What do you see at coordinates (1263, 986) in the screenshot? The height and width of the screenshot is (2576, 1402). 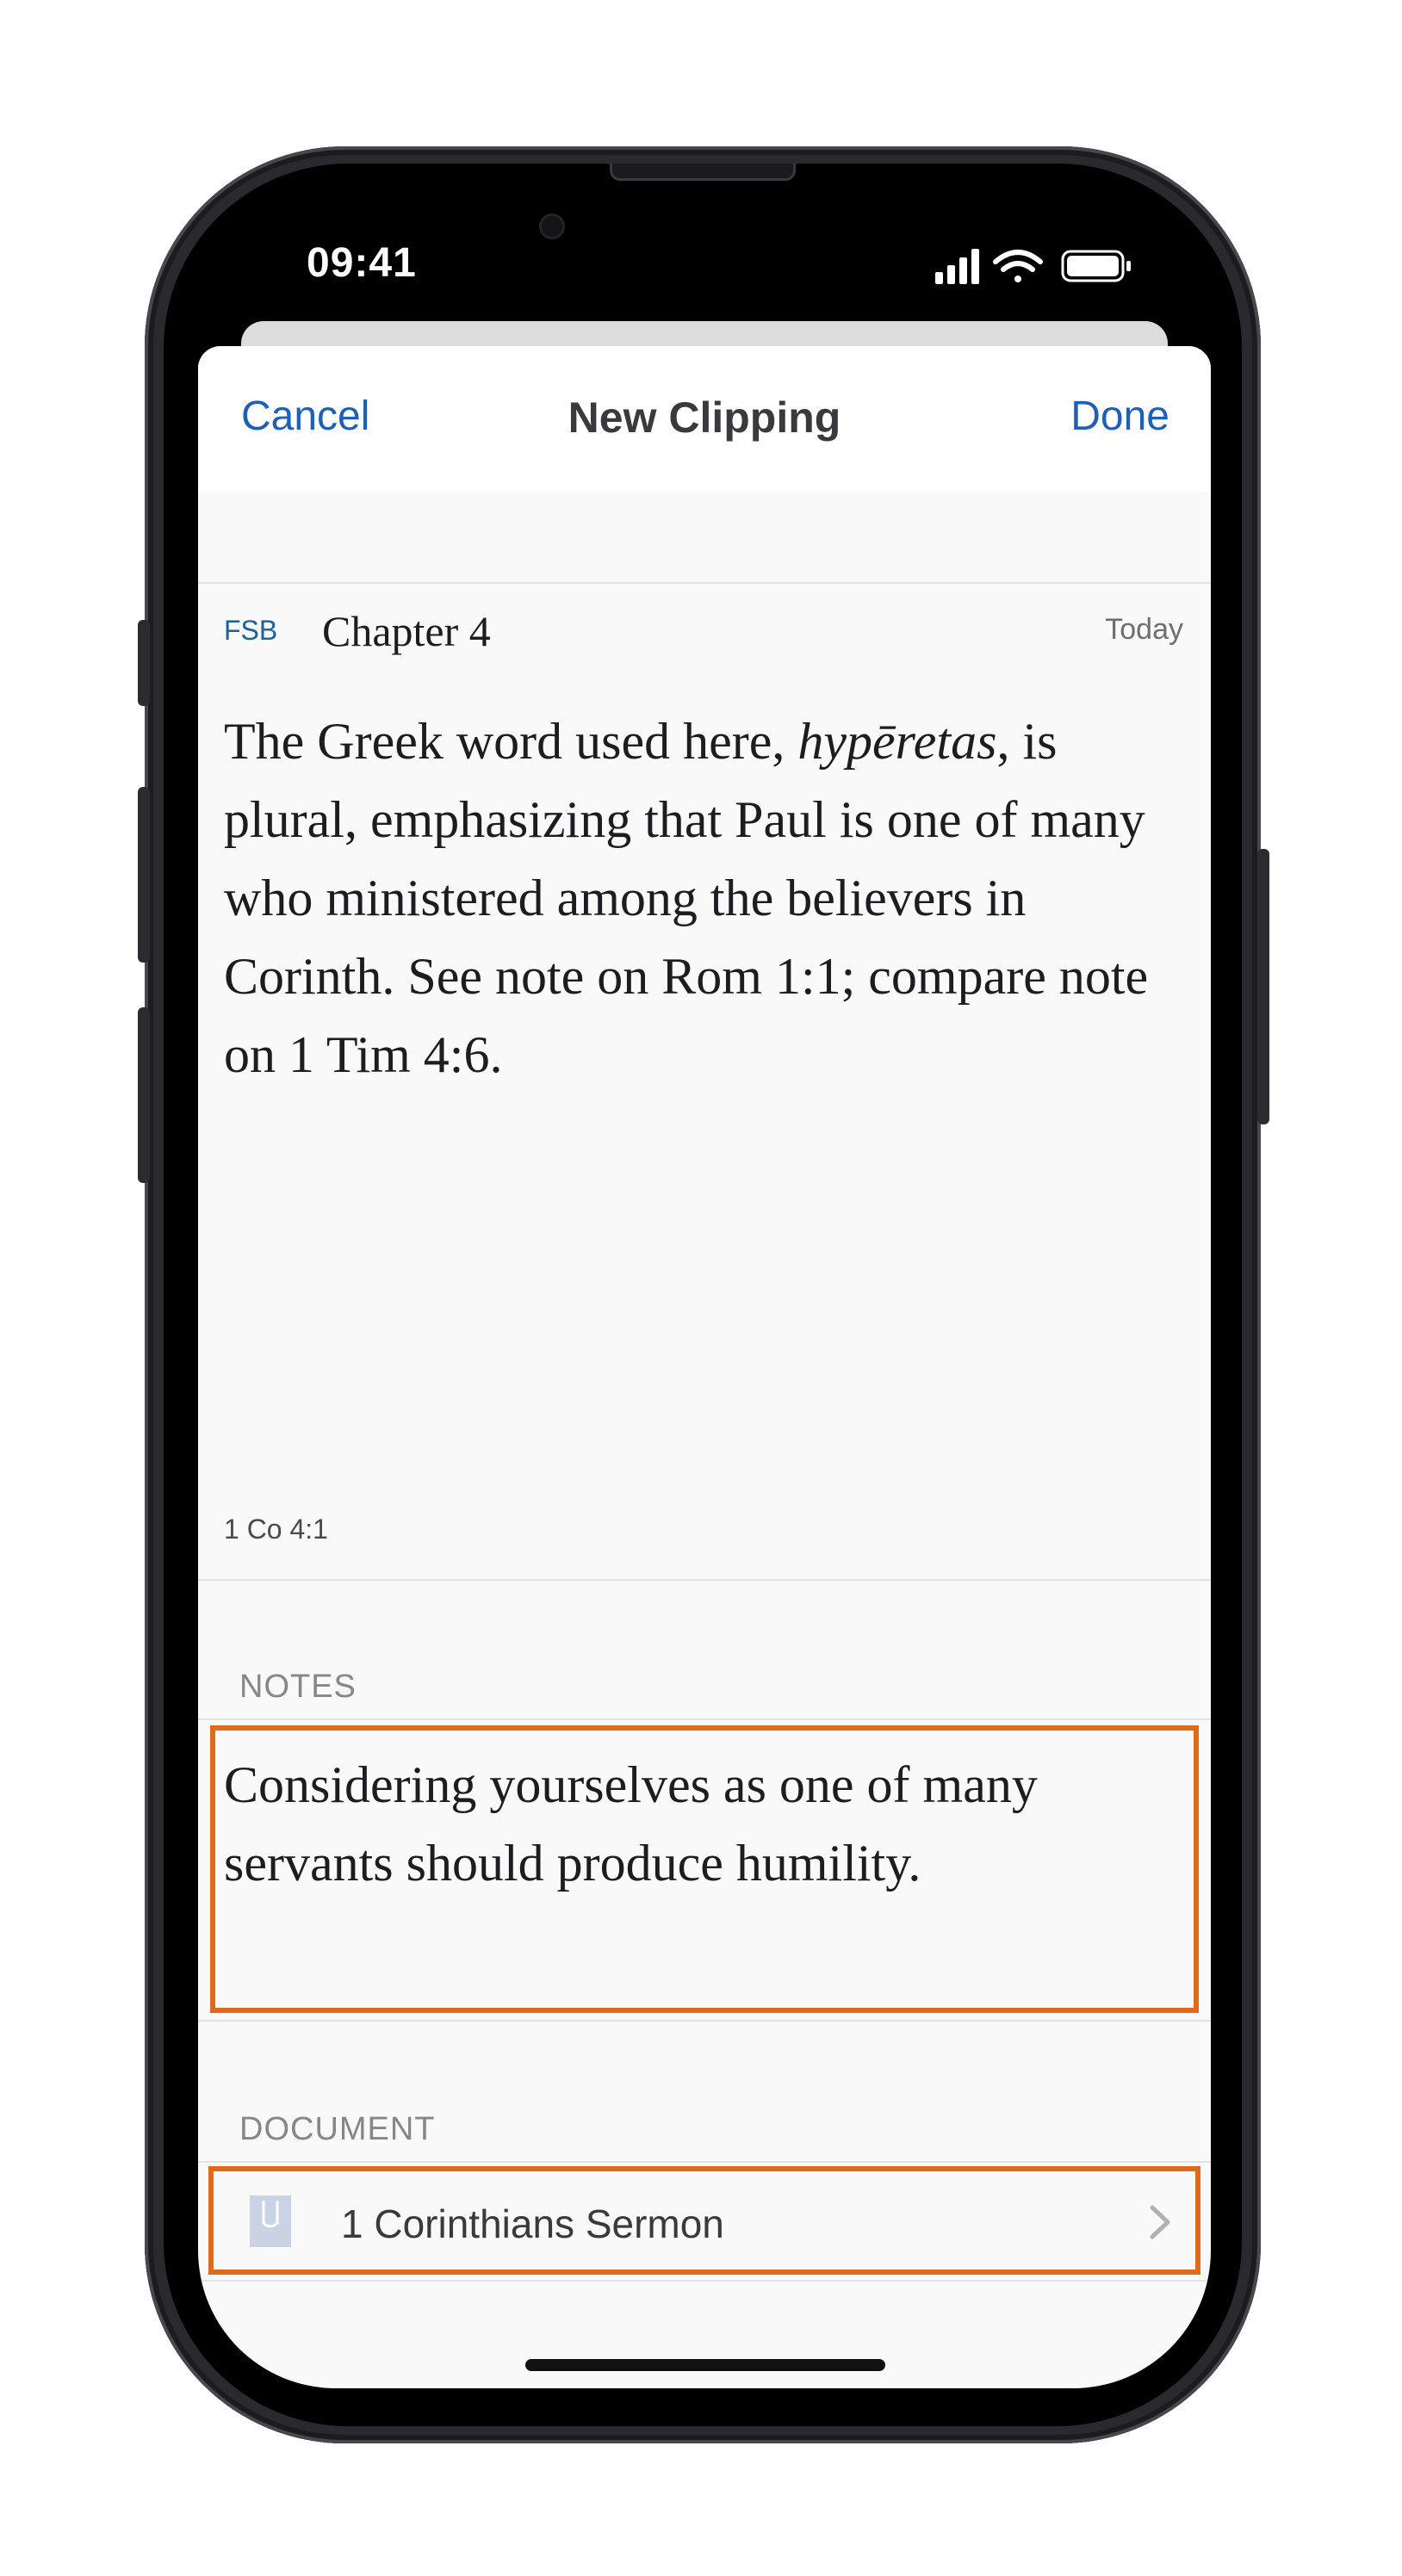 I see `power-button` at bounding box center [1263, 986].